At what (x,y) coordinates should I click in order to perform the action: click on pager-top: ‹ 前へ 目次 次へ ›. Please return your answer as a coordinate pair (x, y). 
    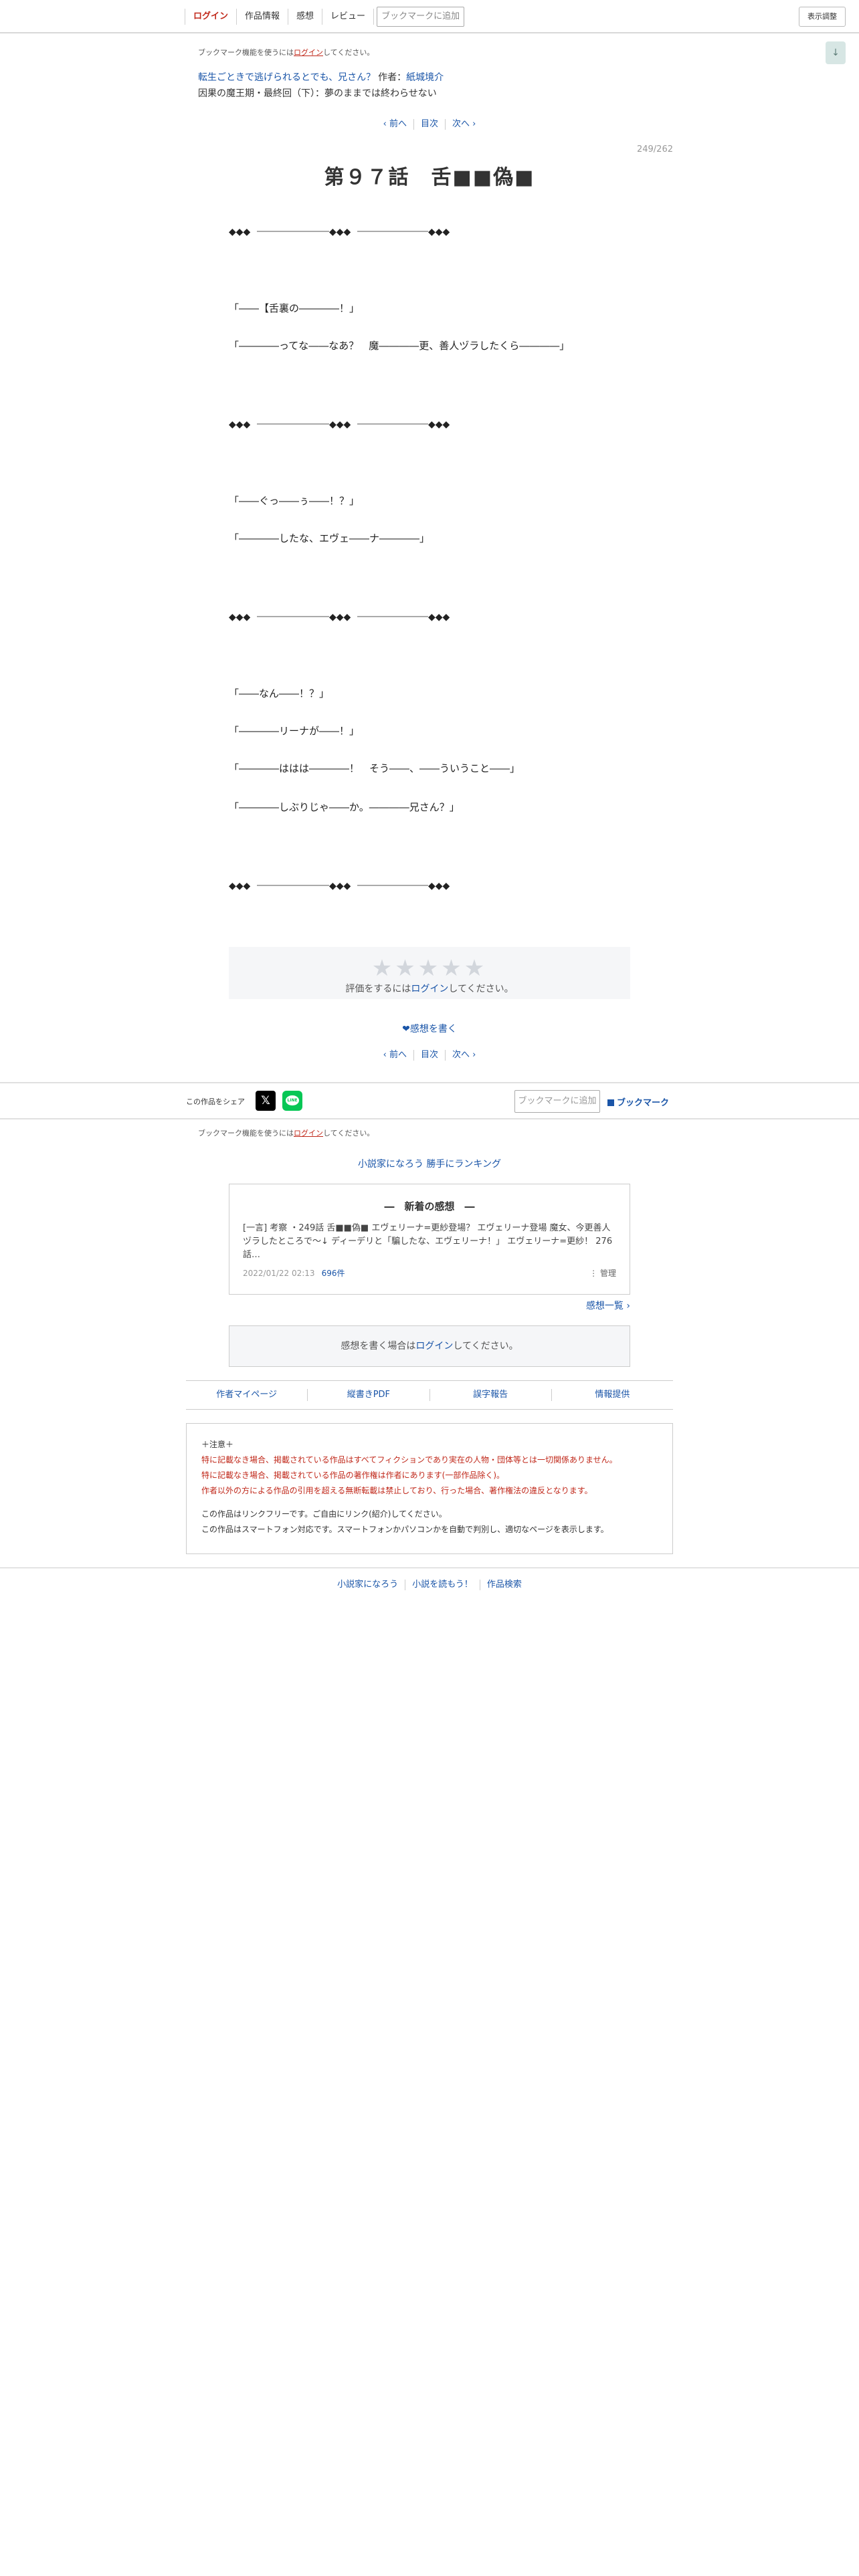
    Looking at the image, I should click on (429, 125).